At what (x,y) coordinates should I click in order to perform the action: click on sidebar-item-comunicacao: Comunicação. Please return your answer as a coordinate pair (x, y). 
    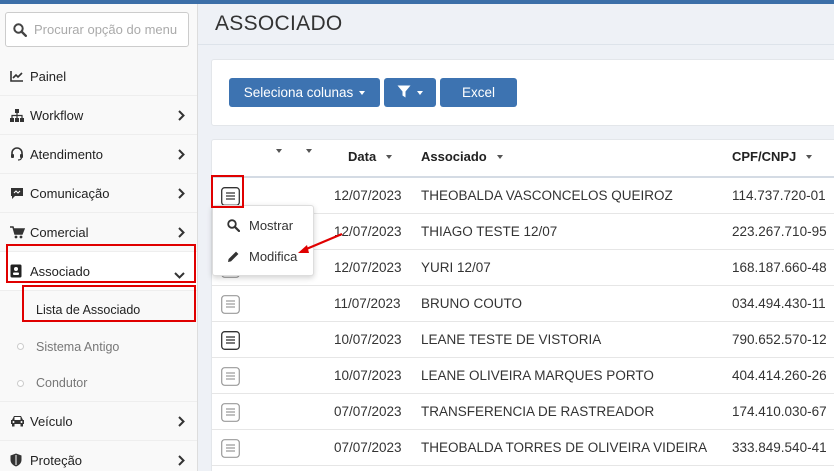
    Looking at the image, I should click on (98, 193).